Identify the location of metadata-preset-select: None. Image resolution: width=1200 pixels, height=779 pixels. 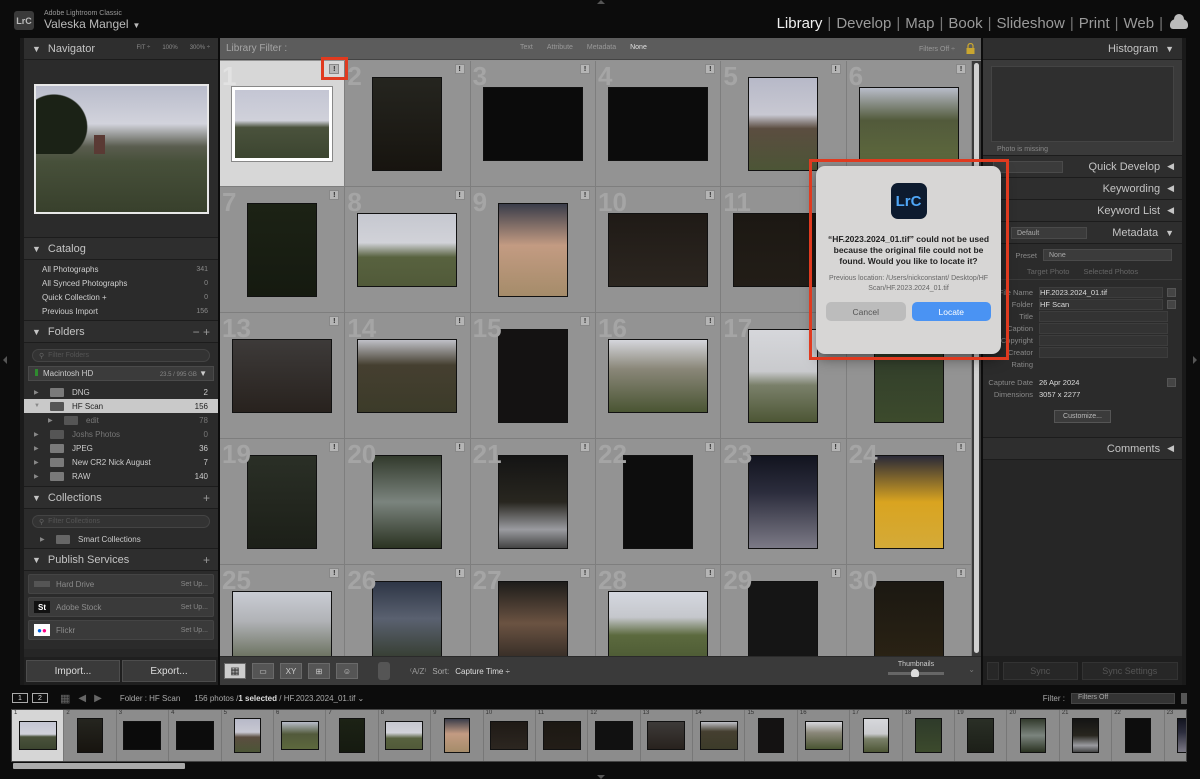
(1107, 255).